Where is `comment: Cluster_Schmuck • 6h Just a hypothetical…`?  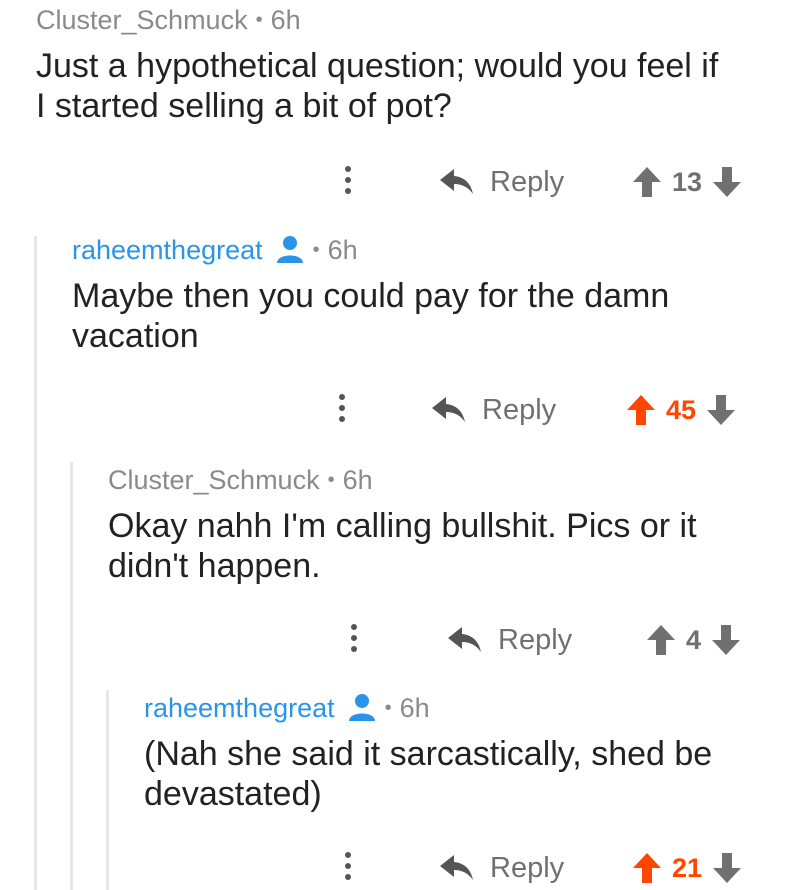
comment: Cluster_Schmuck • 6h Just a hypothetical… is located at coordinates (418, 64).